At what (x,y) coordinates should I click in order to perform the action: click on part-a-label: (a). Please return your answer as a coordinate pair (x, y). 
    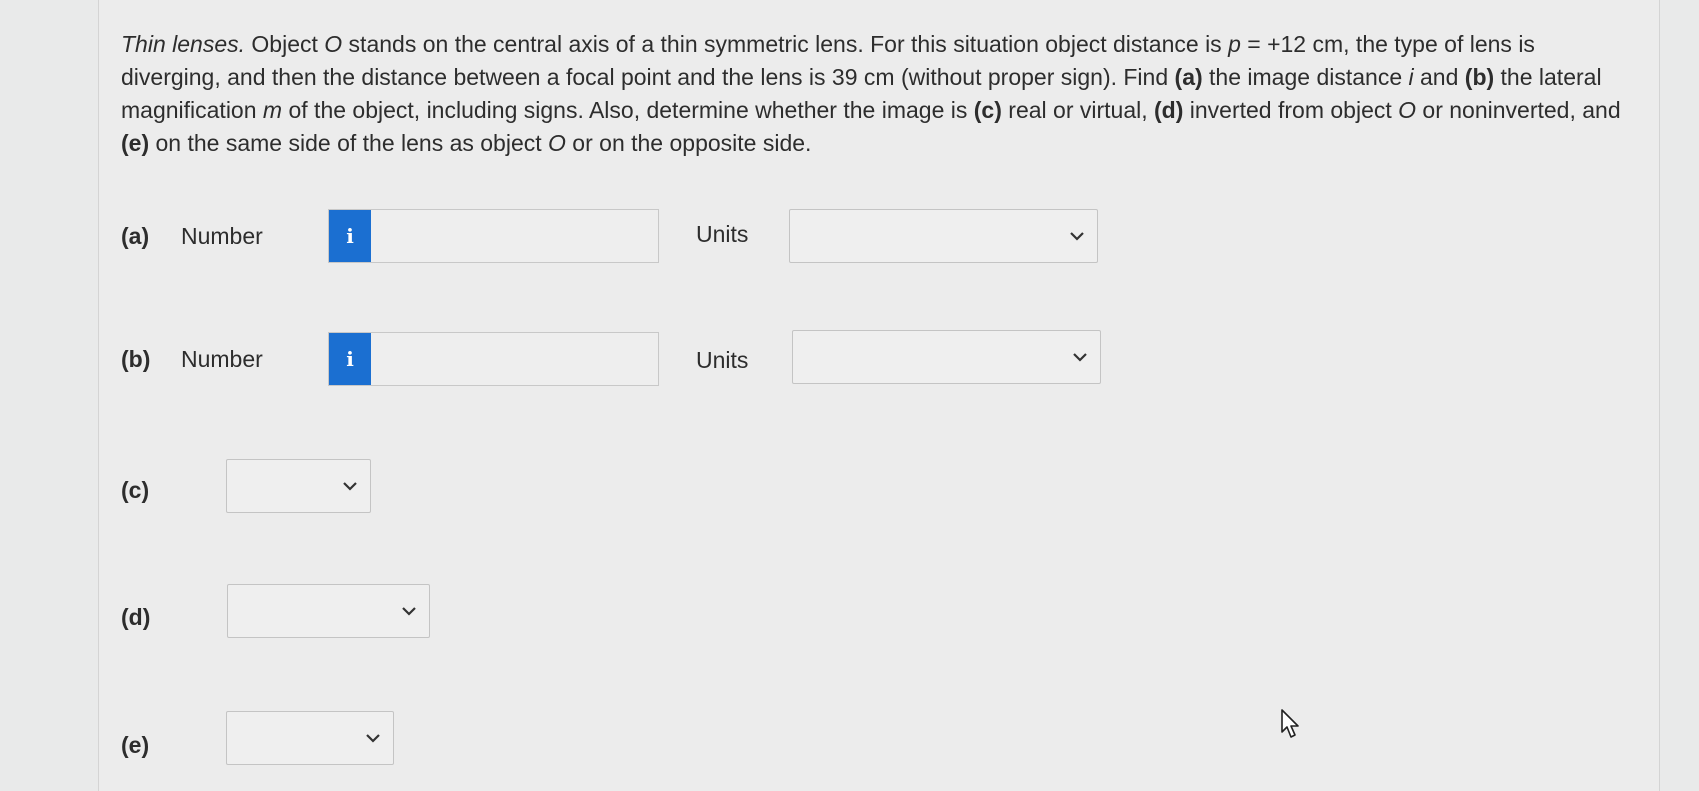
    Looking at the image, I should click on (135, 235).